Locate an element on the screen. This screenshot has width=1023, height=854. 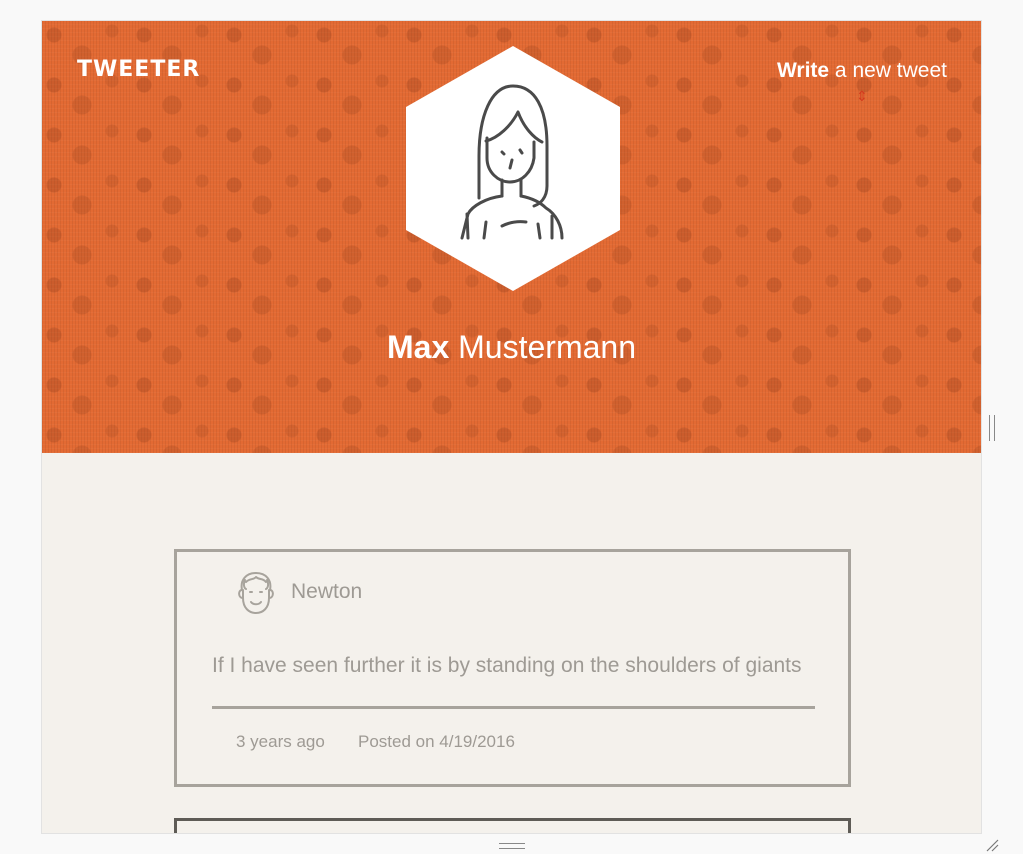
write-label-rest: a new tweet is located at coordinates (888, 70).